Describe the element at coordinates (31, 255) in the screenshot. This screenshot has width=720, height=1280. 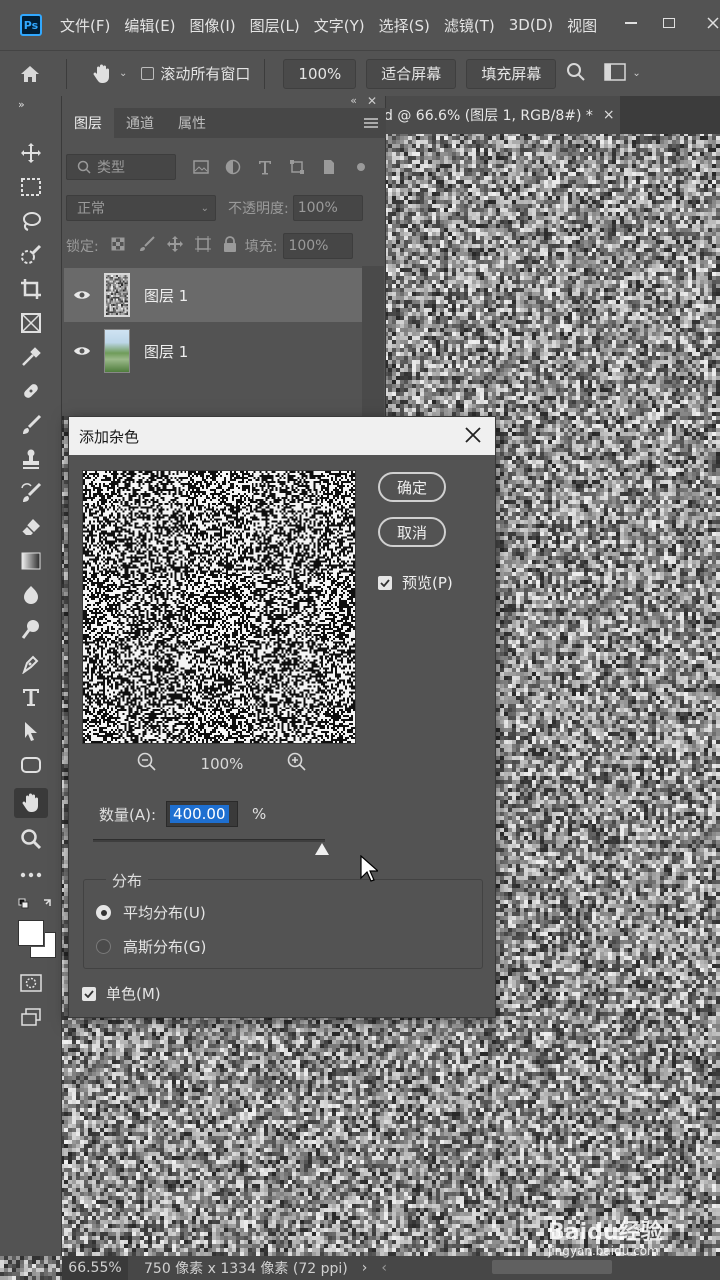
I see `quick-selection-tool-icon` at that location.